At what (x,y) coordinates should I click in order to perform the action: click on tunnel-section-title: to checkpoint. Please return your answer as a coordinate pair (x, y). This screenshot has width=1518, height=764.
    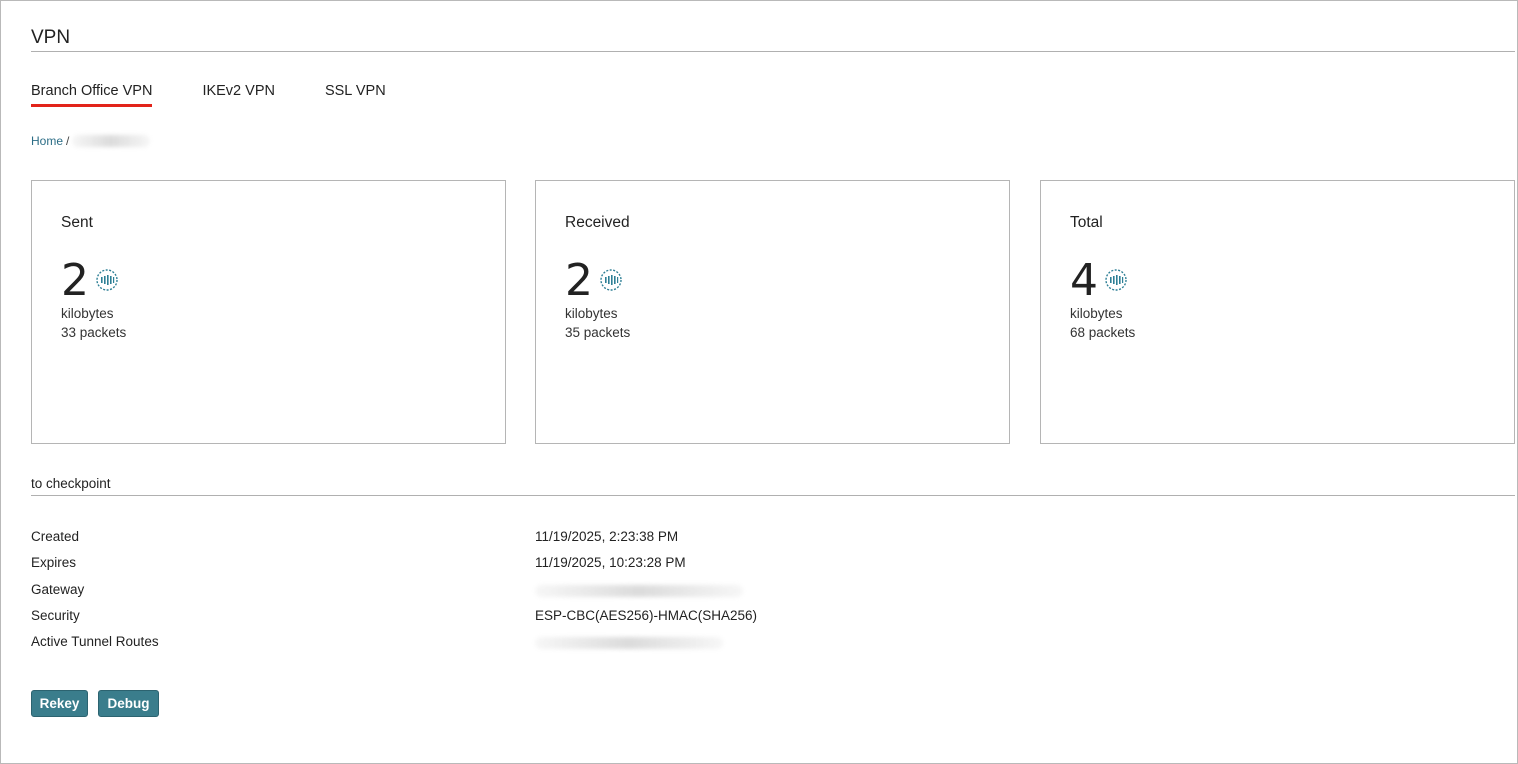
    Looking at the image, I should click on (71, 483).